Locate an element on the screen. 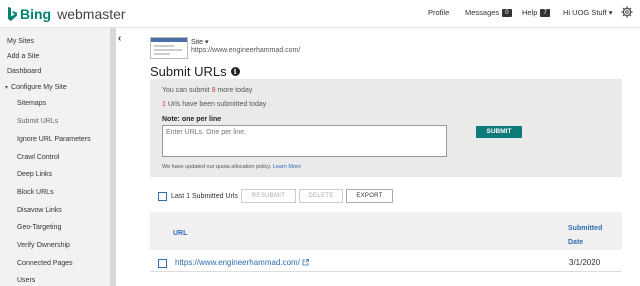  sidebar-item-ignore-url-parameters: Ignore URL Parameters is located at coordinates (54, 140).